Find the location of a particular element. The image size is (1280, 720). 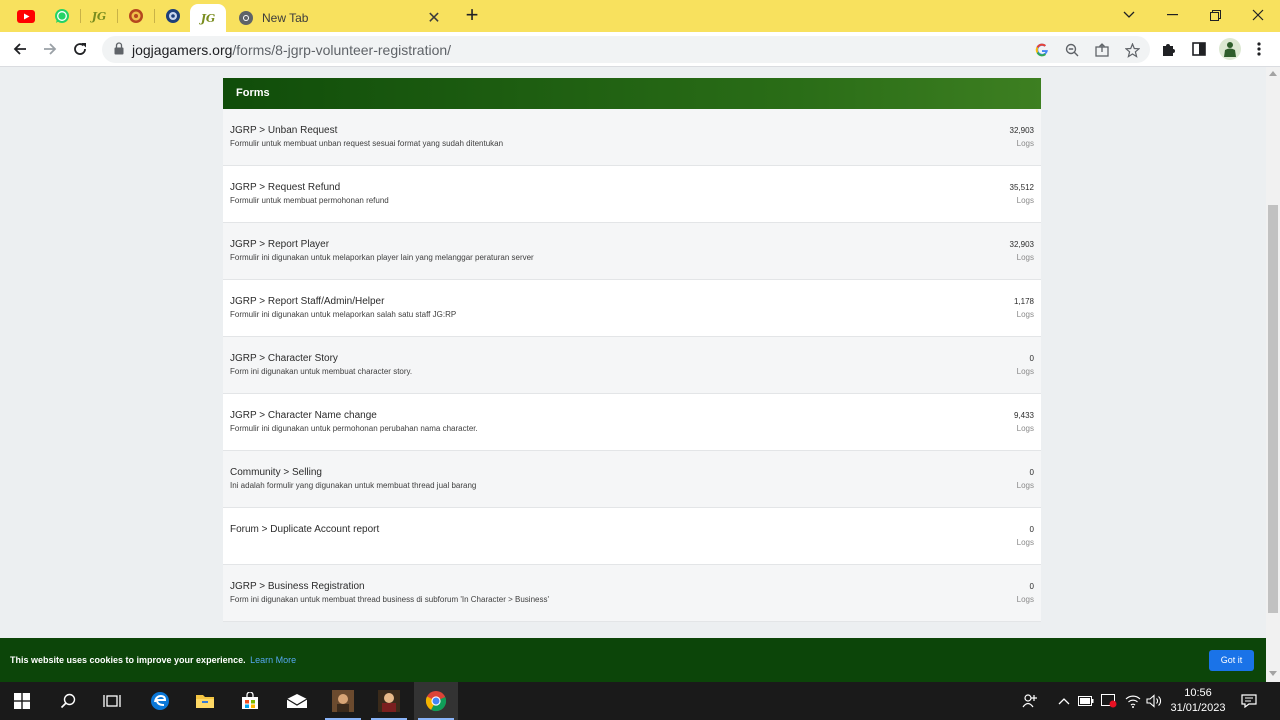

reload-button is located at coordinates (80, 49).